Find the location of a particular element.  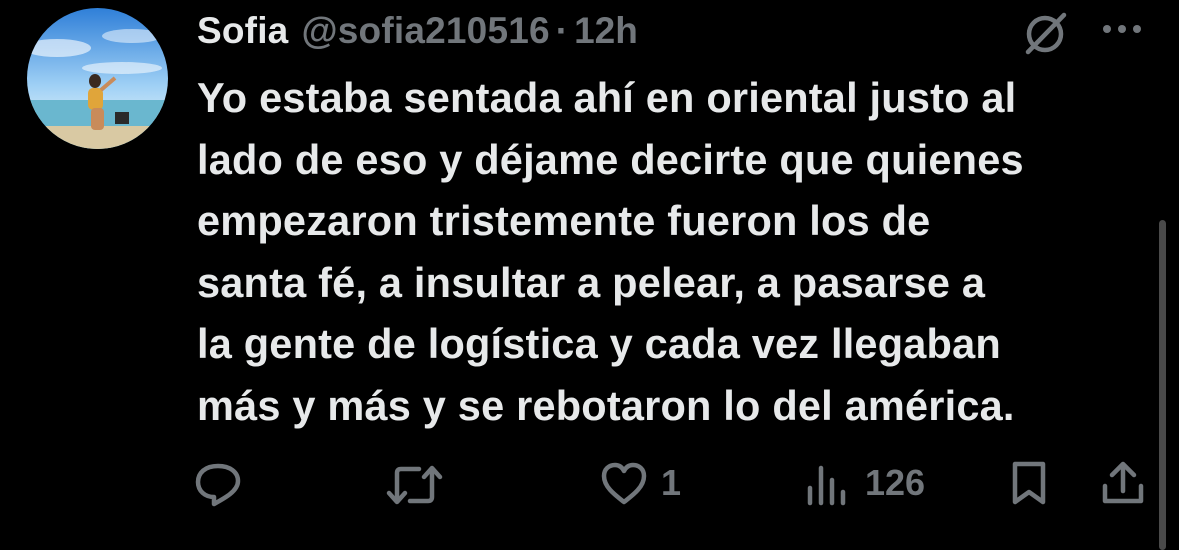

avatar is located at coordinates (97, 78).